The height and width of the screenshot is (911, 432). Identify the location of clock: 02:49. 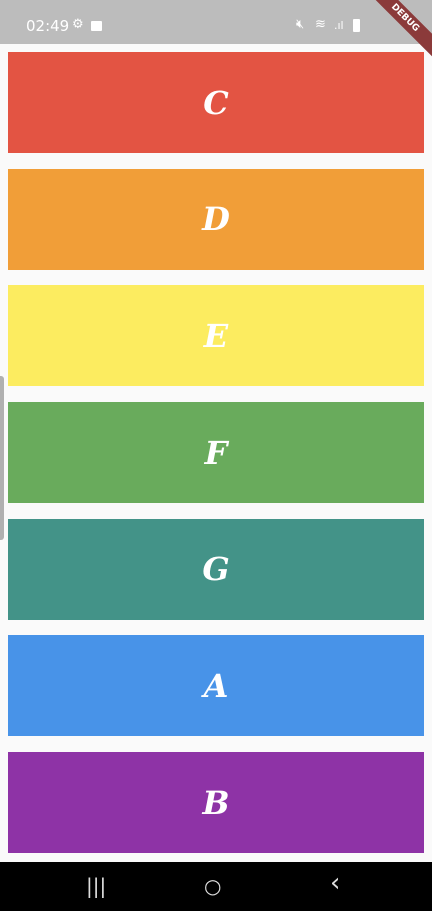
(48, 26).